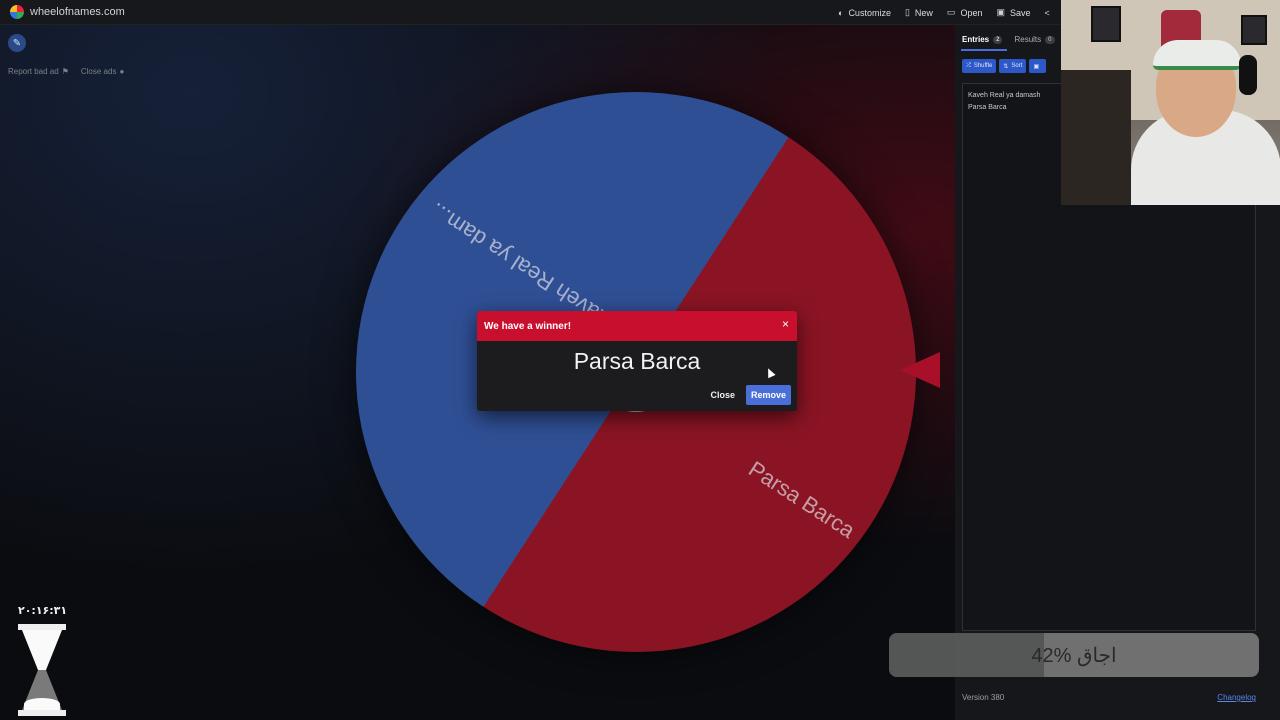 The image size is (1280, 720). Describe the element at coordinates (1000, 12) in the screenshot. I see `save-icon: ▣` at that location.